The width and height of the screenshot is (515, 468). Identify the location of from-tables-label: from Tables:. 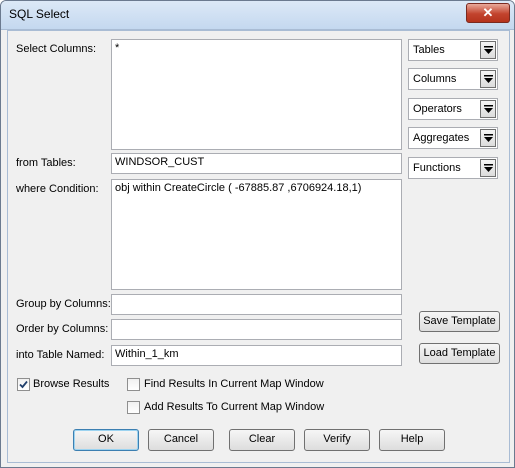
(46, 163).